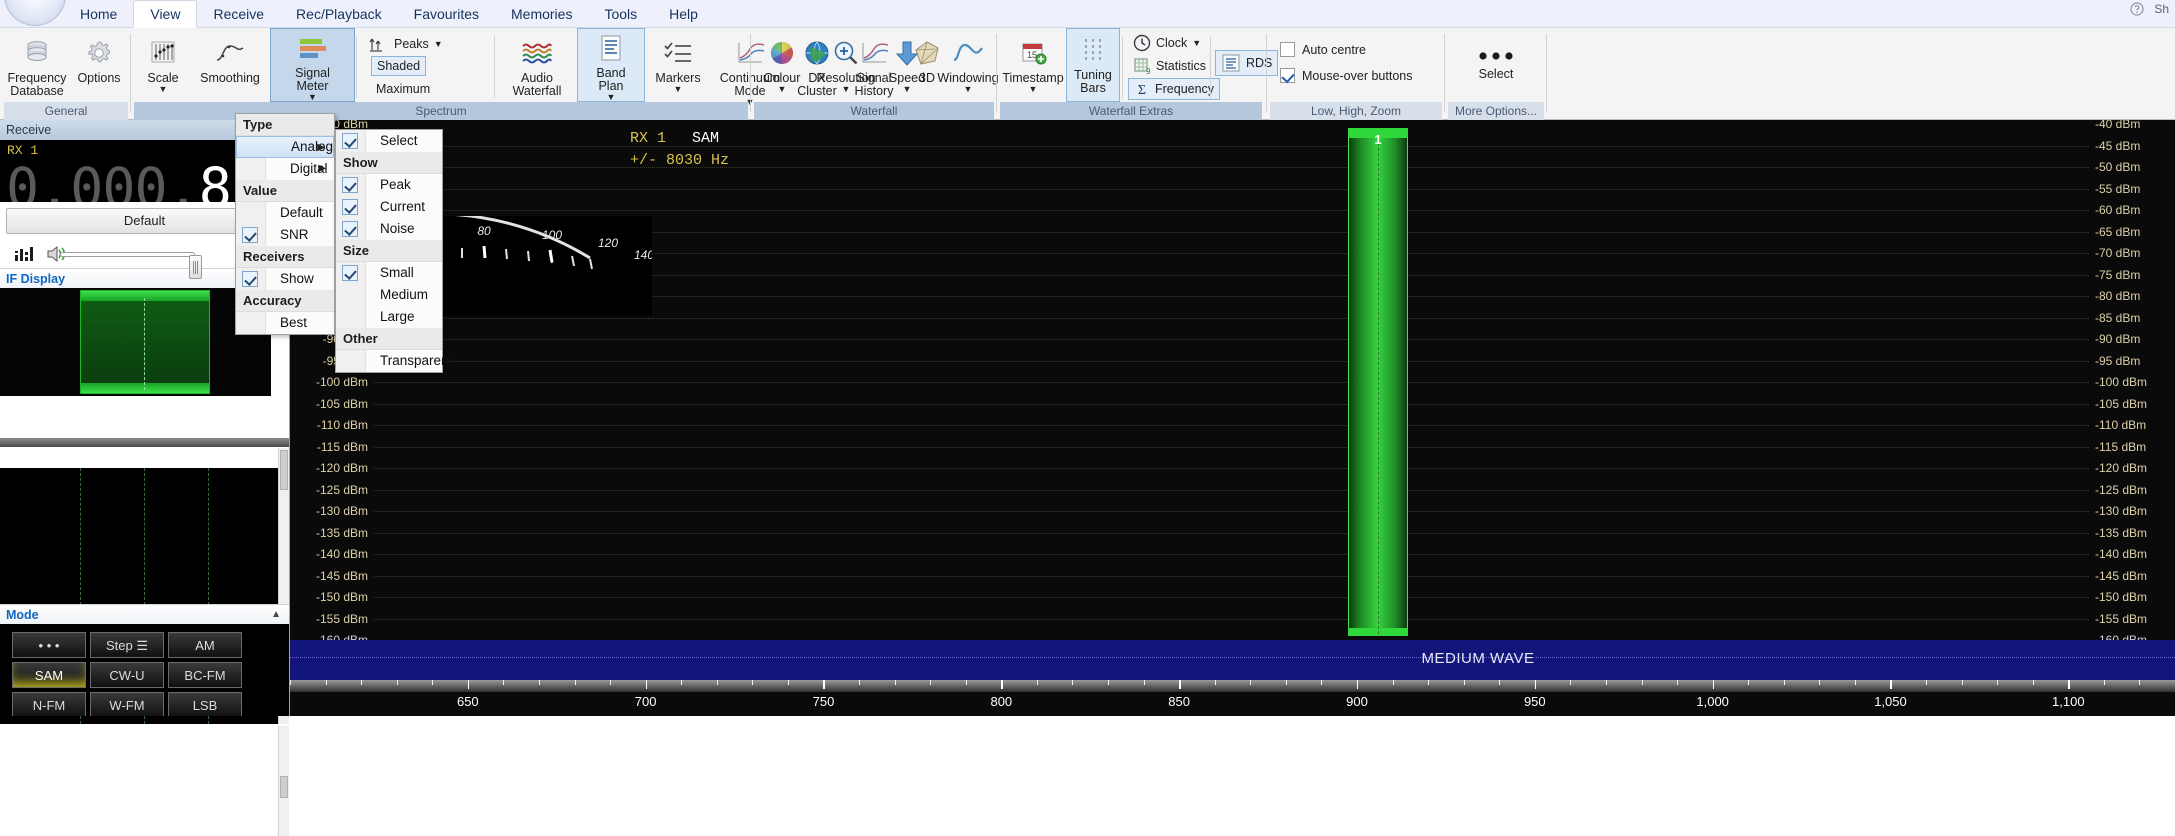 Image resolution: width=2175 pixels, height=836 pixels. I want to click on menu-item-home: Home, so click(98, 14).